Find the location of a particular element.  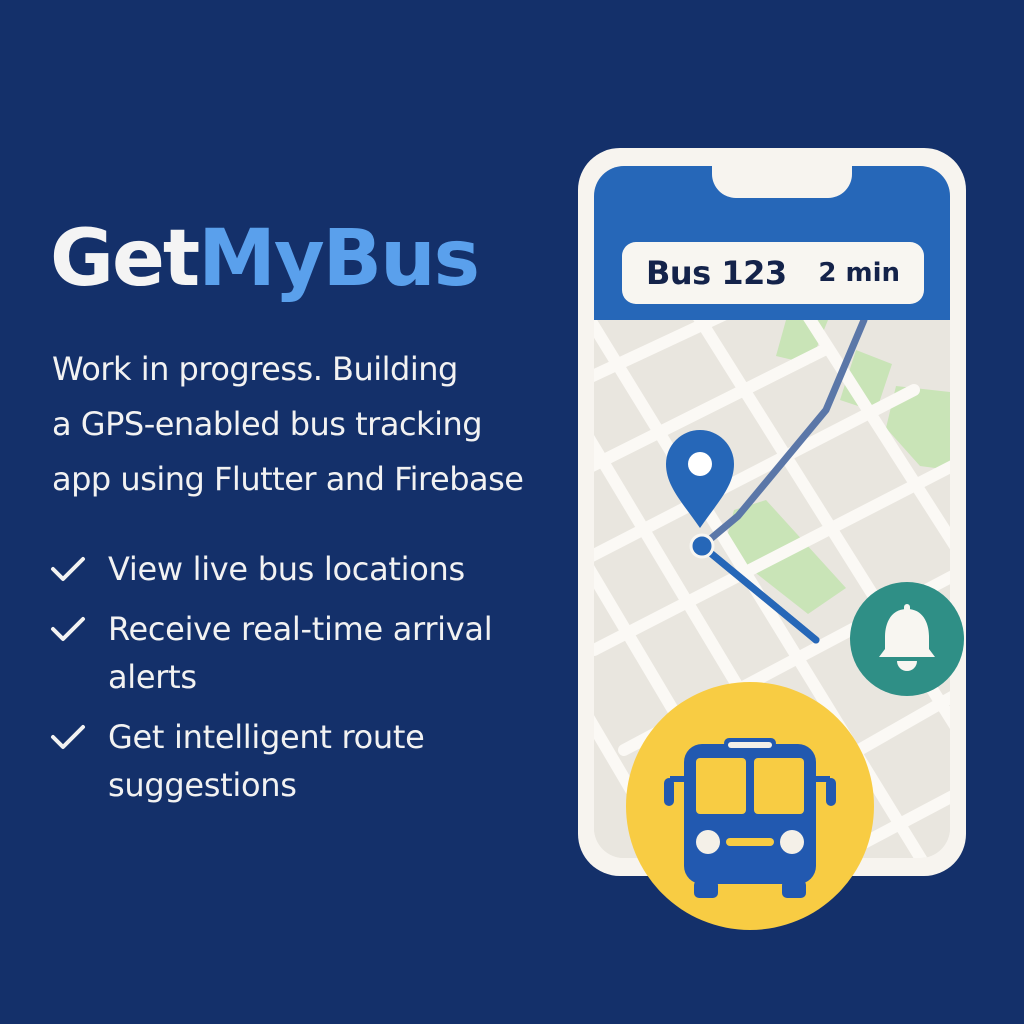

tagline-line-1: Work in progress. Building is located at coordinates (255, 369).